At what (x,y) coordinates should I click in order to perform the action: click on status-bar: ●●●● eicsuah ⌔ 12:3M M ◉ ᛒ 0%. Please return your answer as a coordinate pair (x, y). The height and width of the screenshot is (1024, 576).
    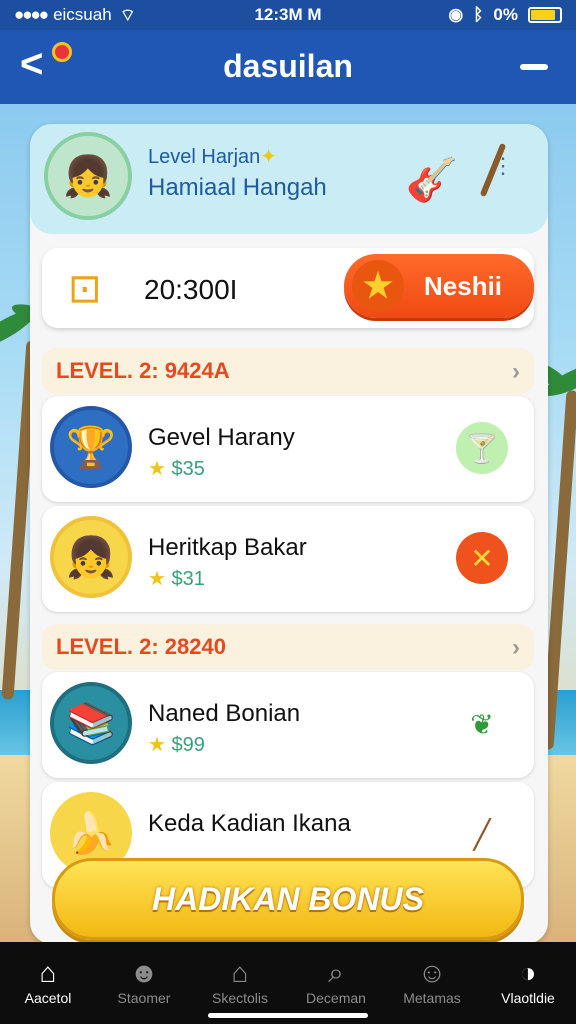
    Looking at the image, I should click on (288, 15).